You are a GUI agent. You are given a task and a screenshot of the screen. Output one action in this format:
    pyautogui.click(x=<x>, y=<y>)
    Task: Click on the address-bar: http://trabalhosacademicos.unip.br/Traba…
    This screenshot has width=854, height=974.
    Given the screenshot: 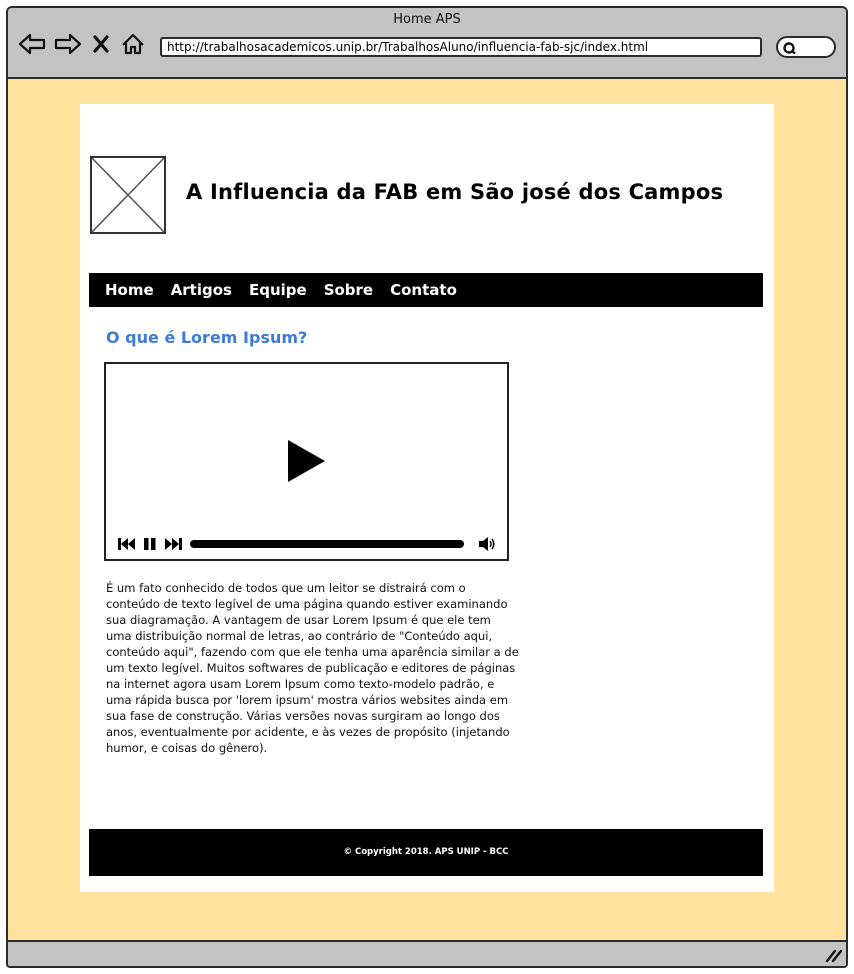 What is the action you would take?
    pyautogui.click(x=461, y=47)
    